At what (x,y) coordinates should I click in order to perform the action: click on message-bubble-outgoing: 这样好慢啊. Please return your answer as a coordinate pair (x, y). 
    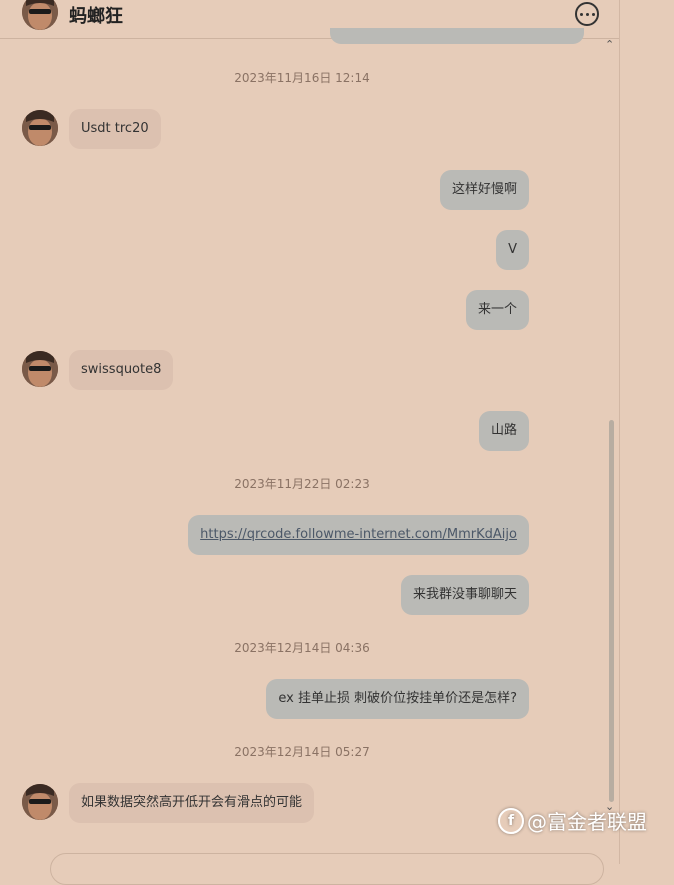
    Looking at the image, I should click on (484, 190).